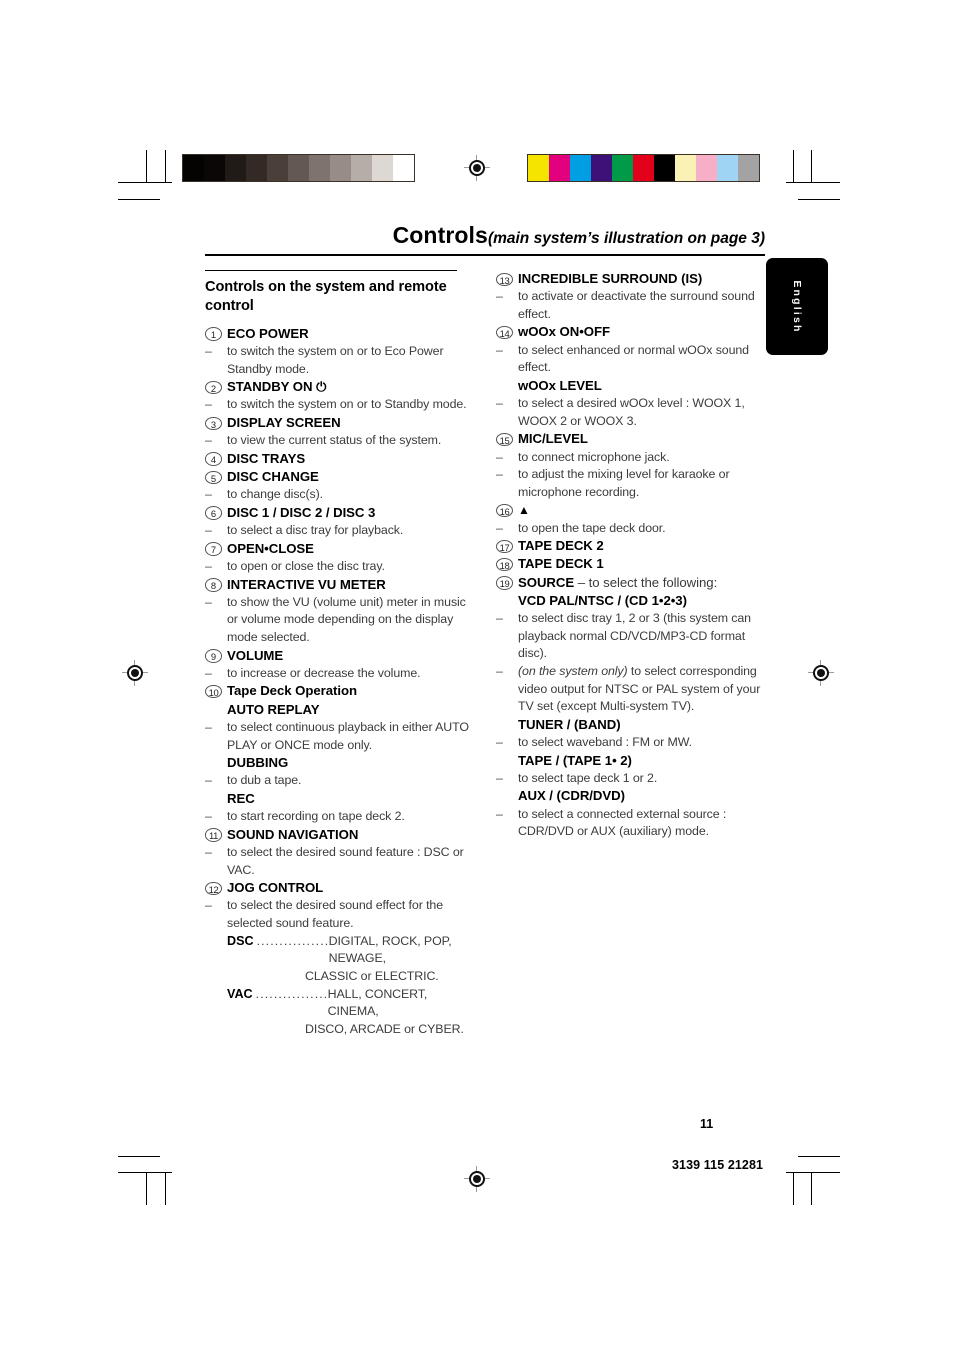  I want to click on control-item-header: 17 TAPE DECK 2, so click(630, 546).